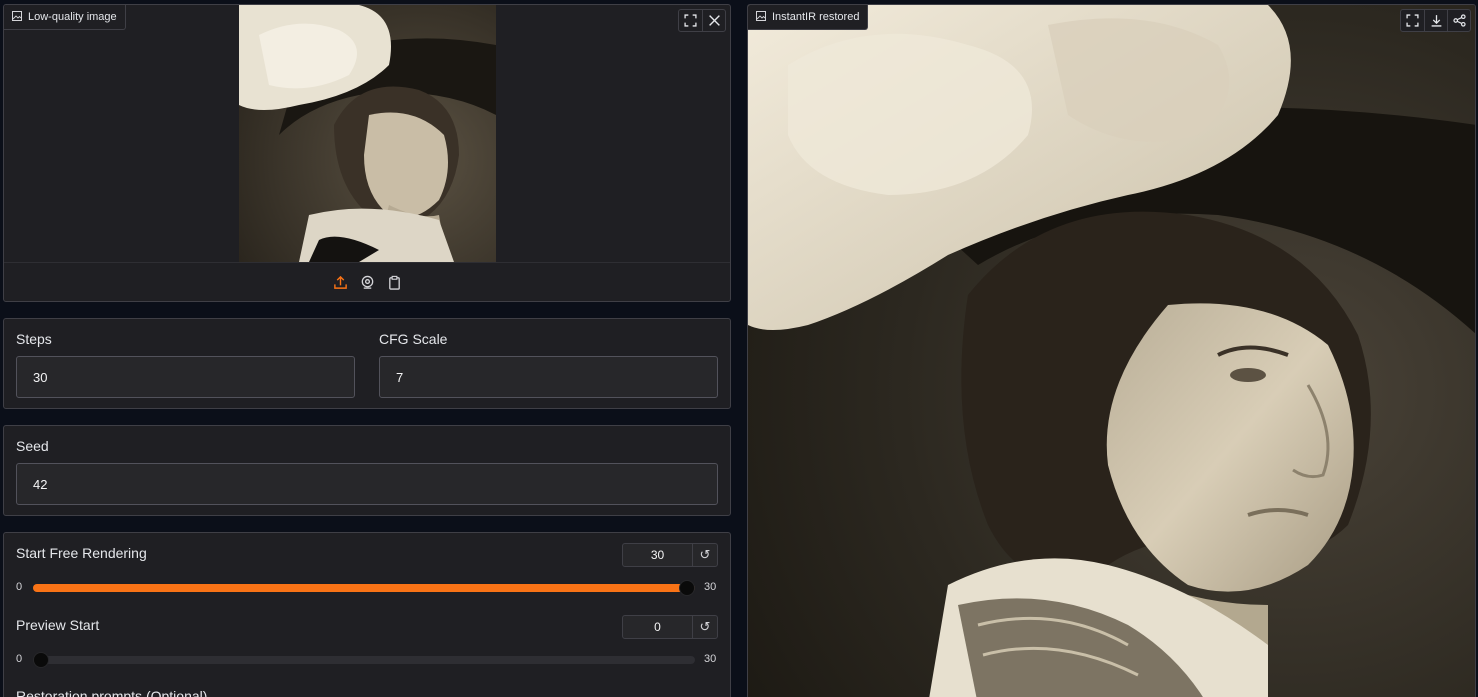  I want to click on seed-label: Seed, so click(32, 446).